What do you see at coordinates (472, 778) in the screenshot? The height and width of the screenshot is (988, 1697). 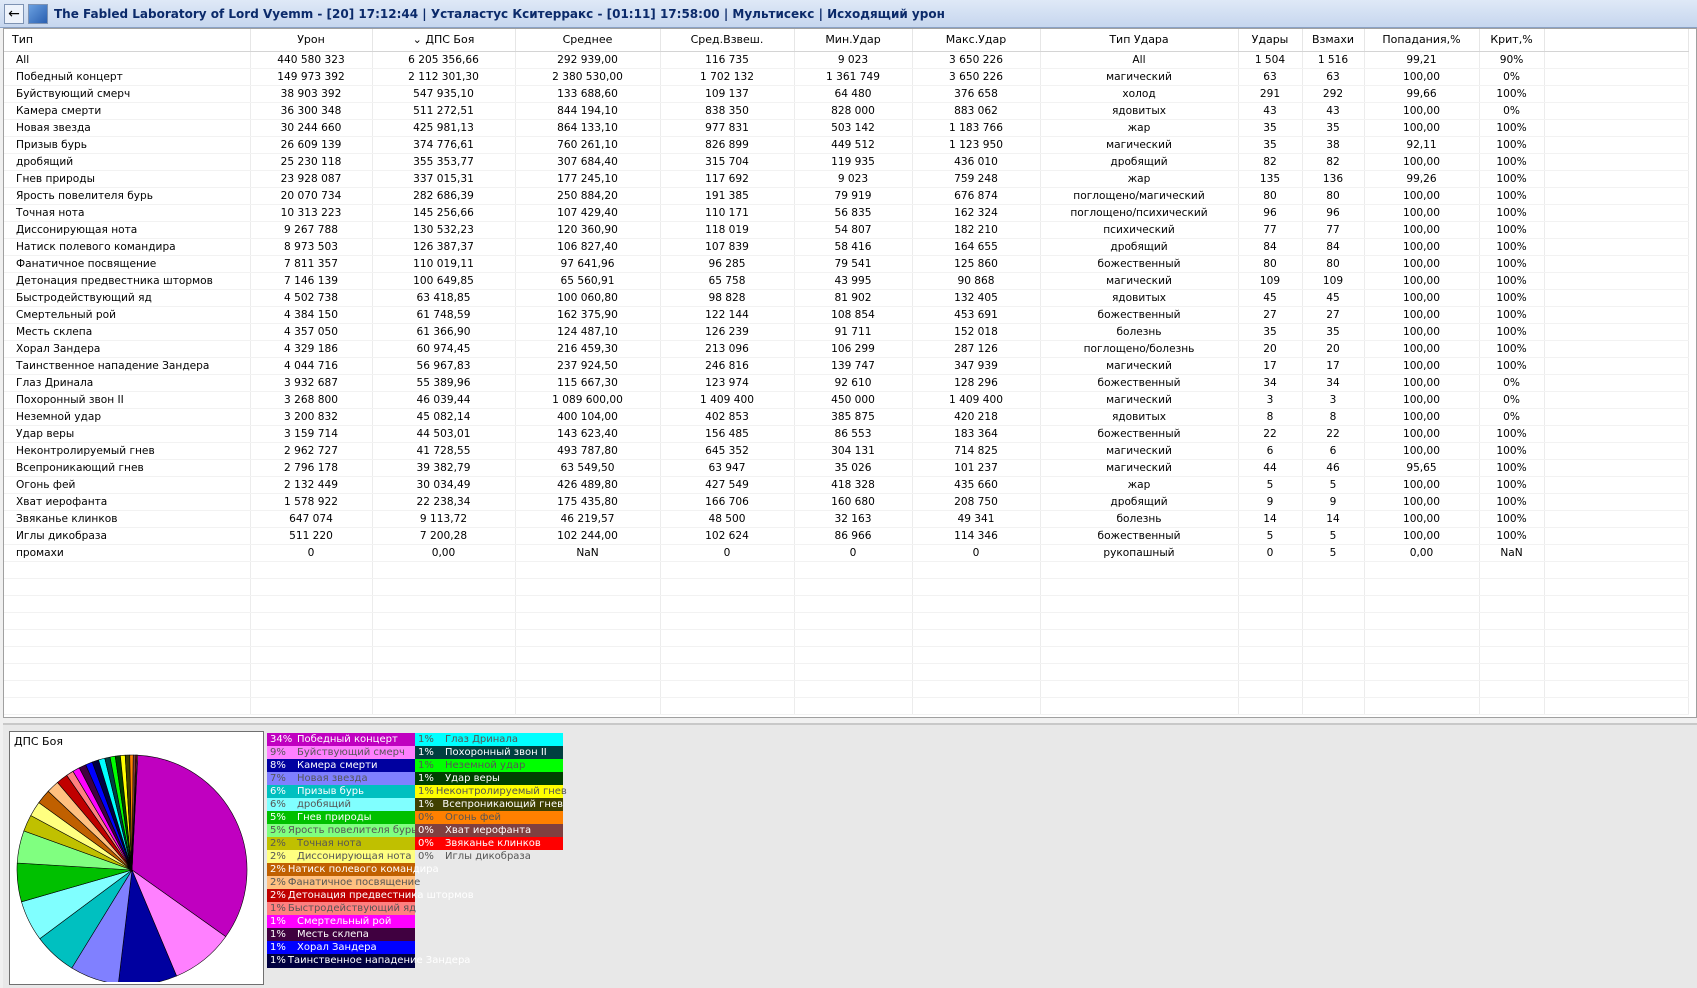 I see `legend-label: Удар веры` at bounding box center [472, 778].